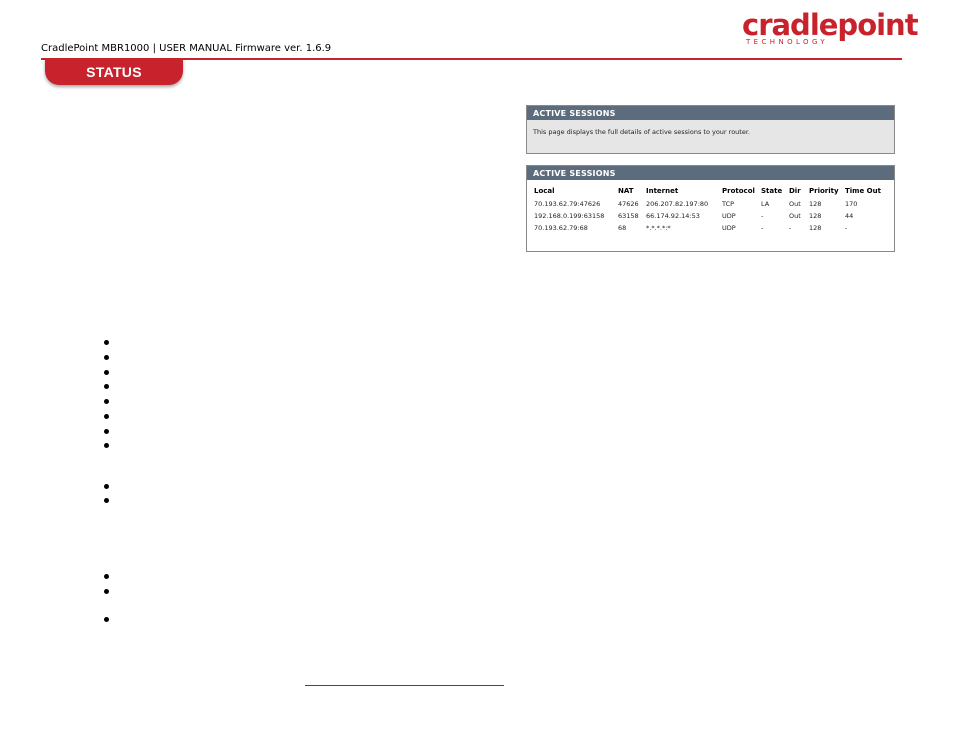 The width and height of the screenshot is (954, 738). I want to click on column-header: Dir, so click(795, 191).